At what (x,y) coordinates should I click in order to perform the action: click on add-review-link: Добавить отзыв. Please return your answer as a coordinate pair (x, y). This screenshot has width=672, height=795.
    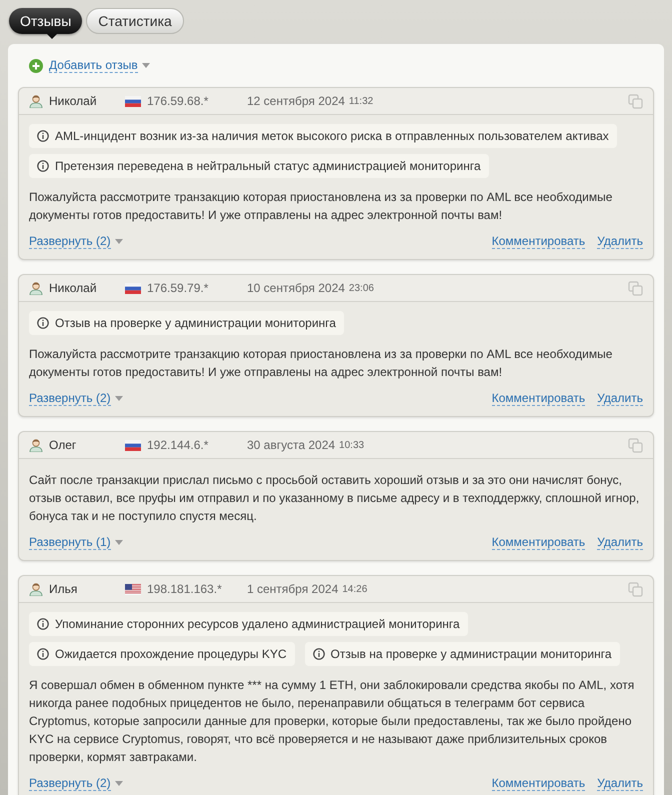
    Looking at the image, I should click on (93, 65).